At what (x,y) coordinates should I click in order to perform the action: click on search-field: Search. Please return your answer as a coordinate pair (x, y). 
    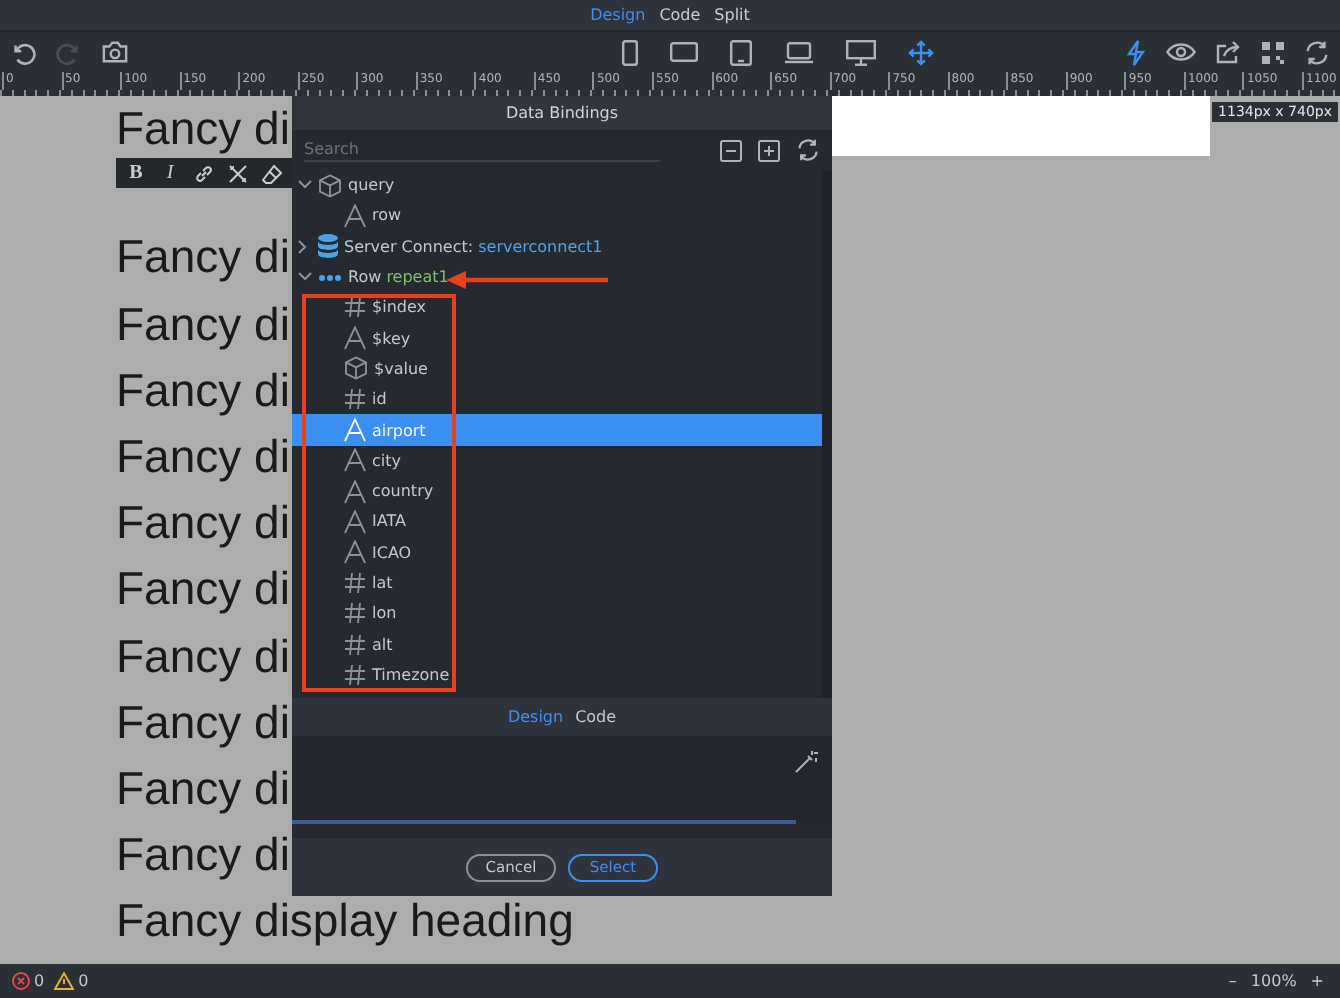
    Looking at the image, I should click on (482, 150).